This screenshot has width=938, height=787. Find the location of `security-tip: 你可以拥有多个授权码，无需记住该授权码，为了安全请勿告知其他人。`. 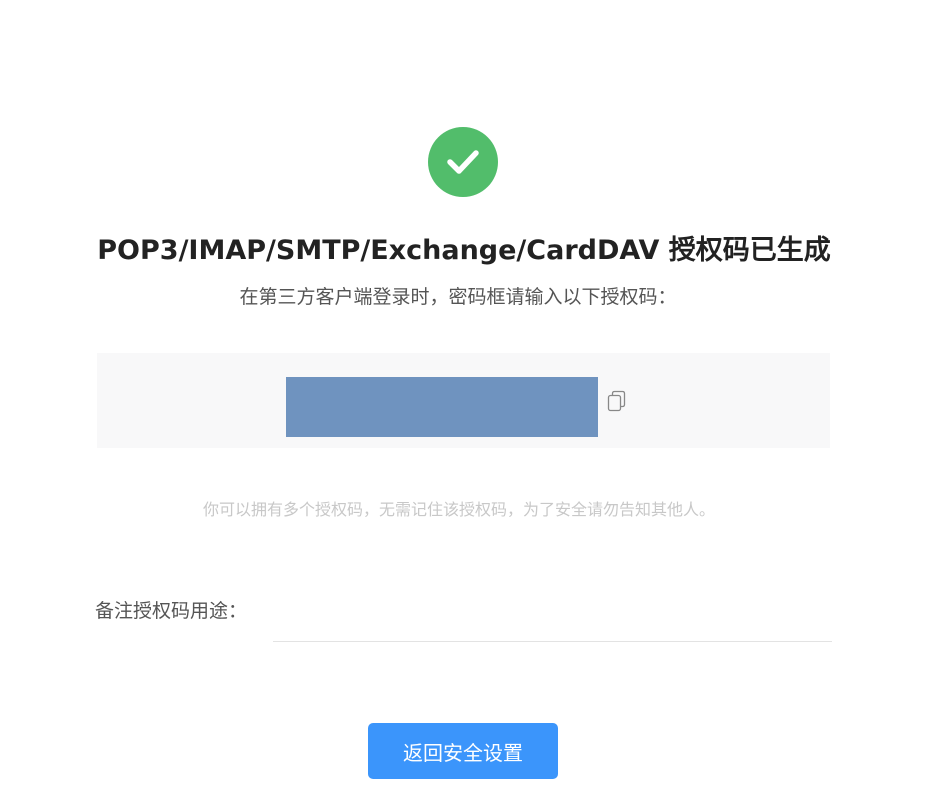

security-tip: 你可以拥有多个授权码，无需记住该授权码，为了安全请勿告知其他人。 is located at coordinates (458, 509).